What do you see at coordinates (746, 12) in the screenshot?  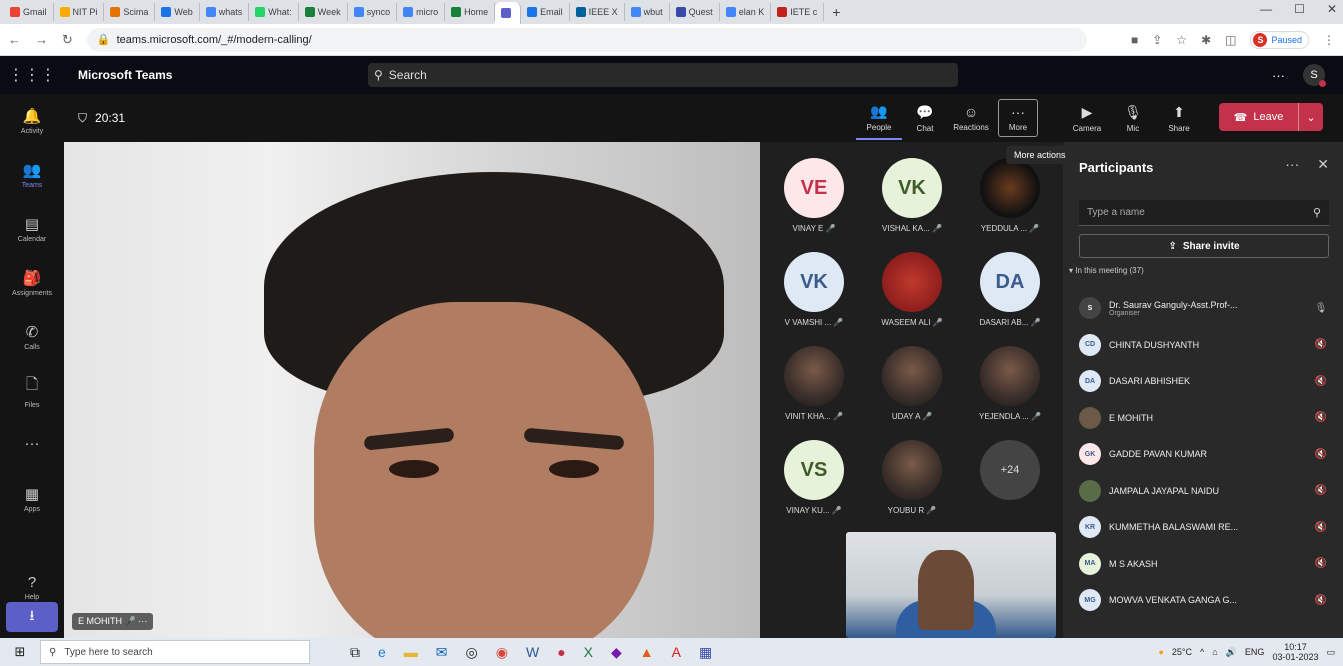 I see `browser-tab: elan K` at bounding box center [746, 12].